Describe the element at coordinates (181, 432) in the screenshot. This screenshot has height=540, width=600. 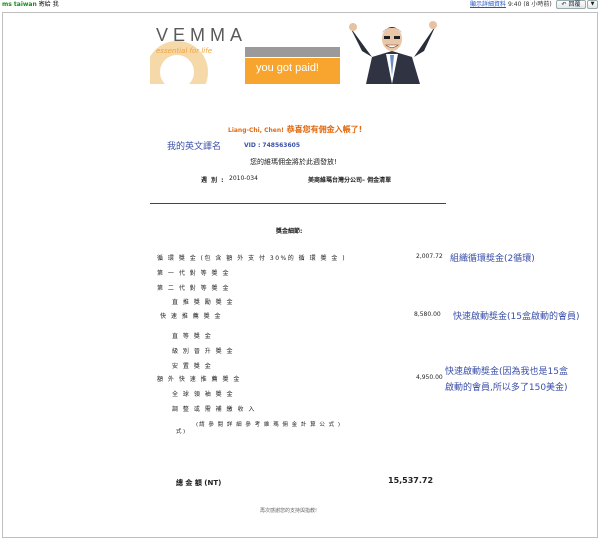
I see `row-label-note-suffix: 式)` at that location.